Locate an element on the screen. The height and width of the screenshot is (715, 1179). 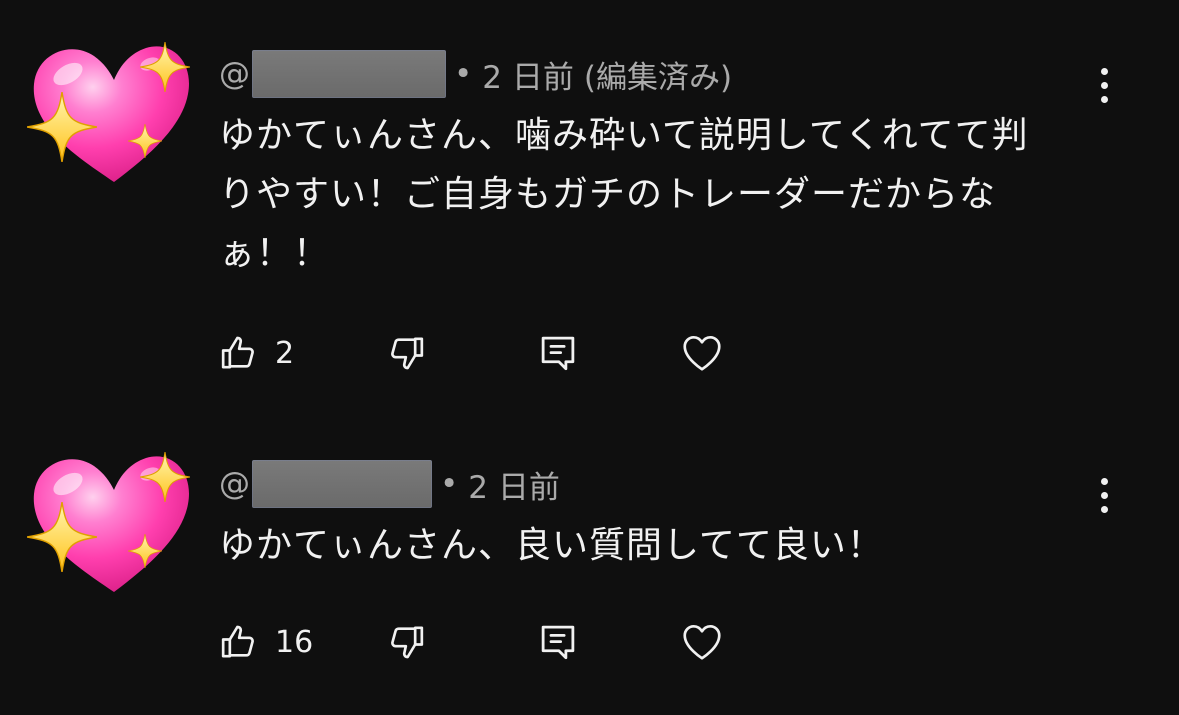
comment-actions: 2 is located at coordinates (589, 353).